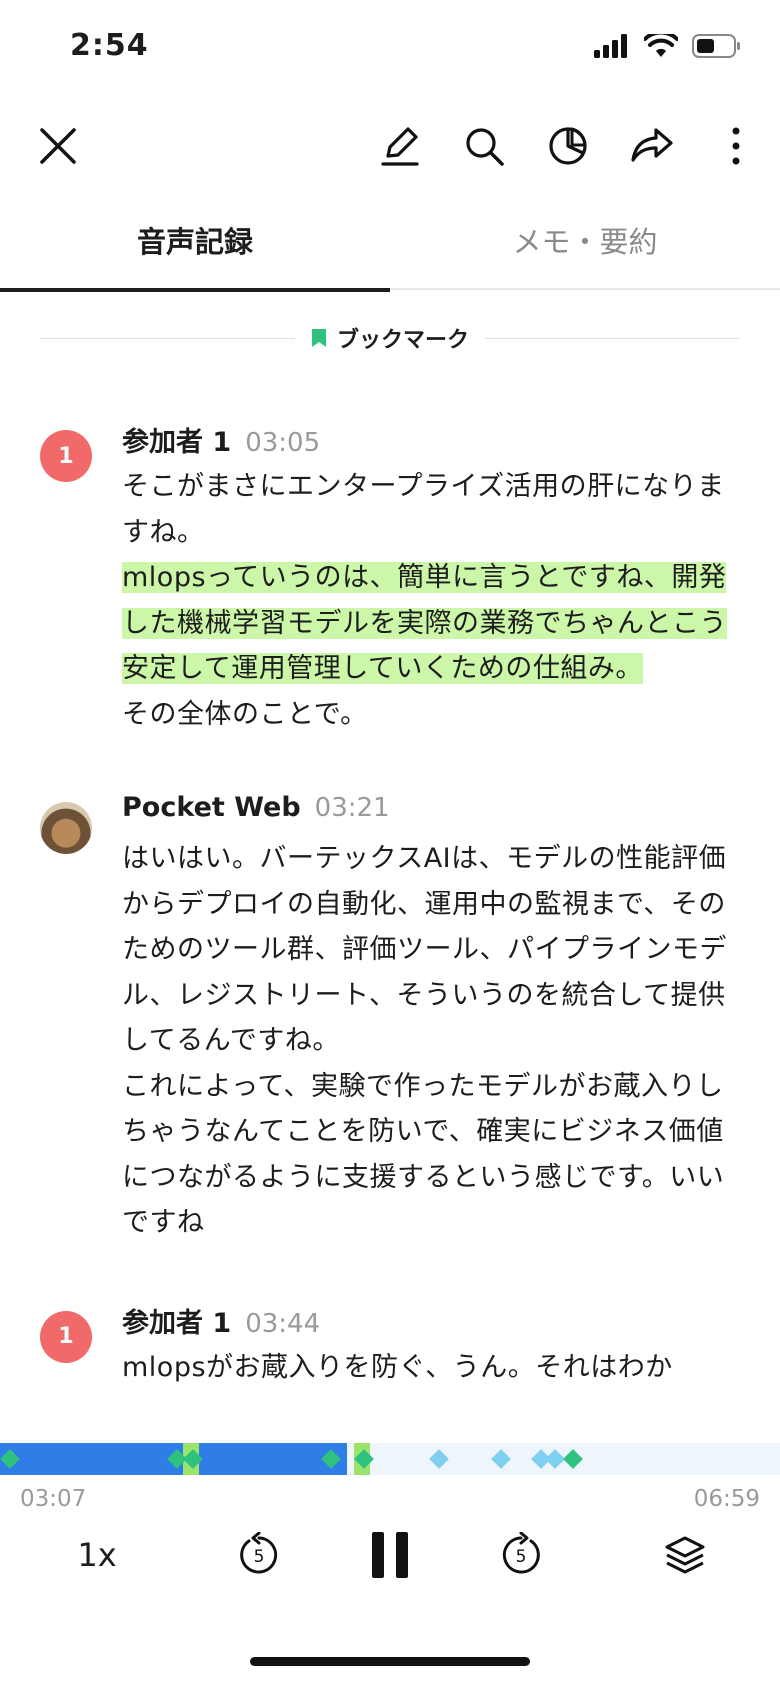  I want to click on skip-back-button: 5, so click(259, 1555).